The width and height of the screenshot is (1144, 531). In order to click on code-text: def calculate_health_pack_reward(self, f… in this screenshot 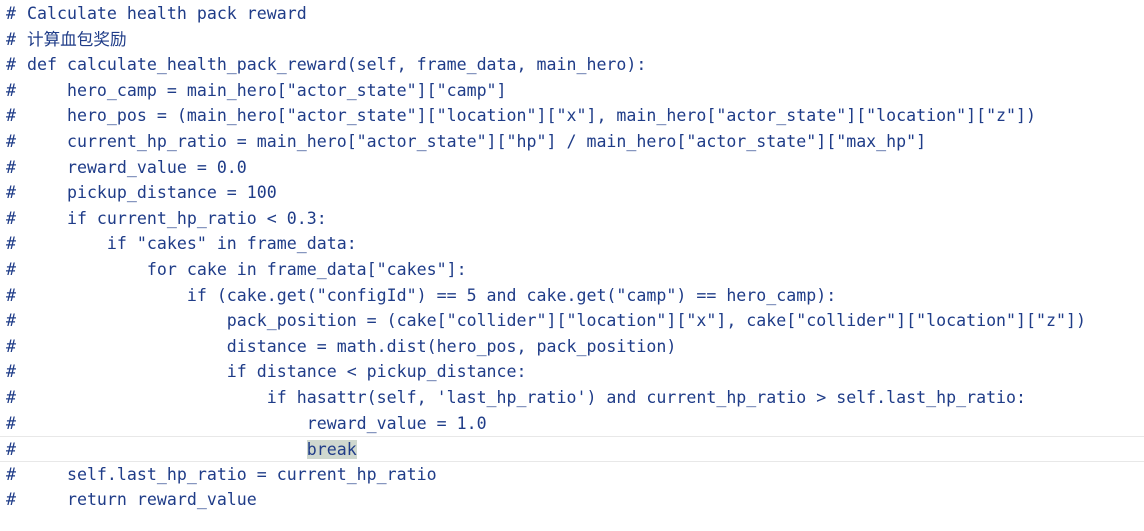, I will do `click(337, 65)`.